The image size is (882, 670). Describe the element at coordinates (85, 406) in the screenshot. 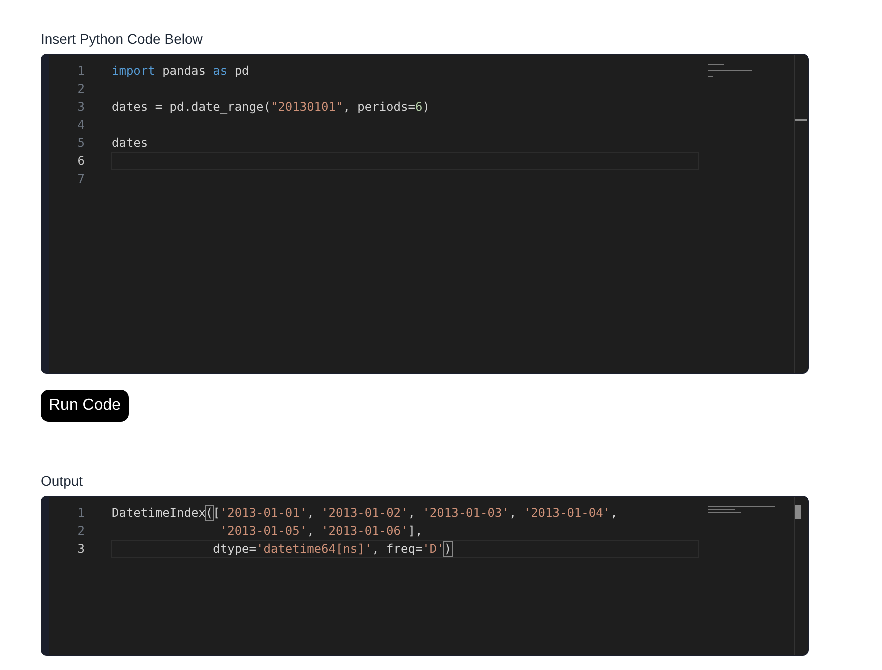

I see `run-code-button: Run Code` at that location.